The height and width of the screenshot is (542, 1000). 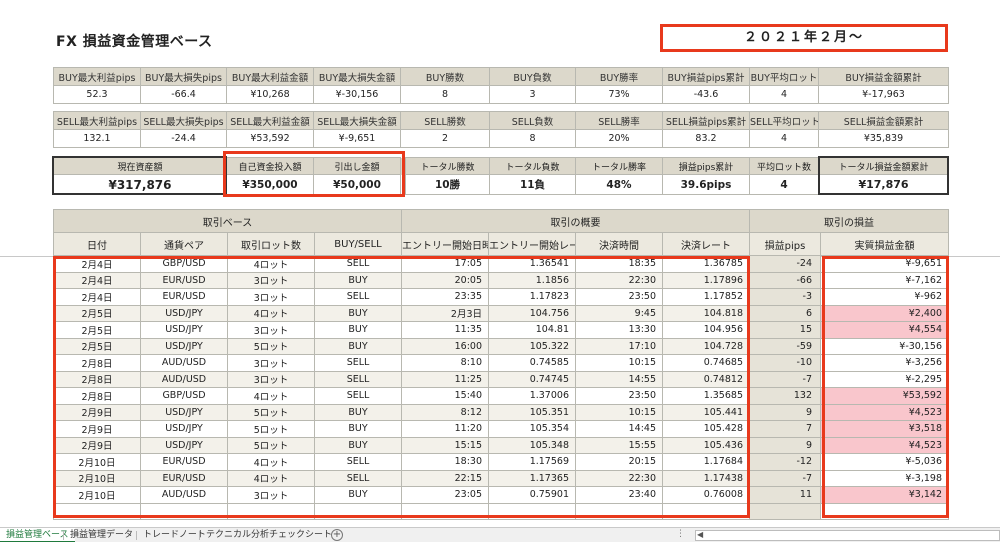 What do you see at coordinates (532, 445) in the screenshot?
I see `cell-entry-rate: 105.348` at bounding box center [532, 445].